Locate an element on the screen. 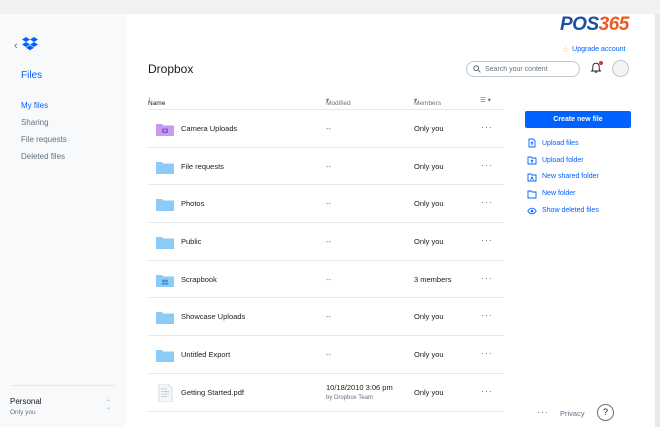 The image size is (660, 440). search-box is located at coordinates (523, 69).